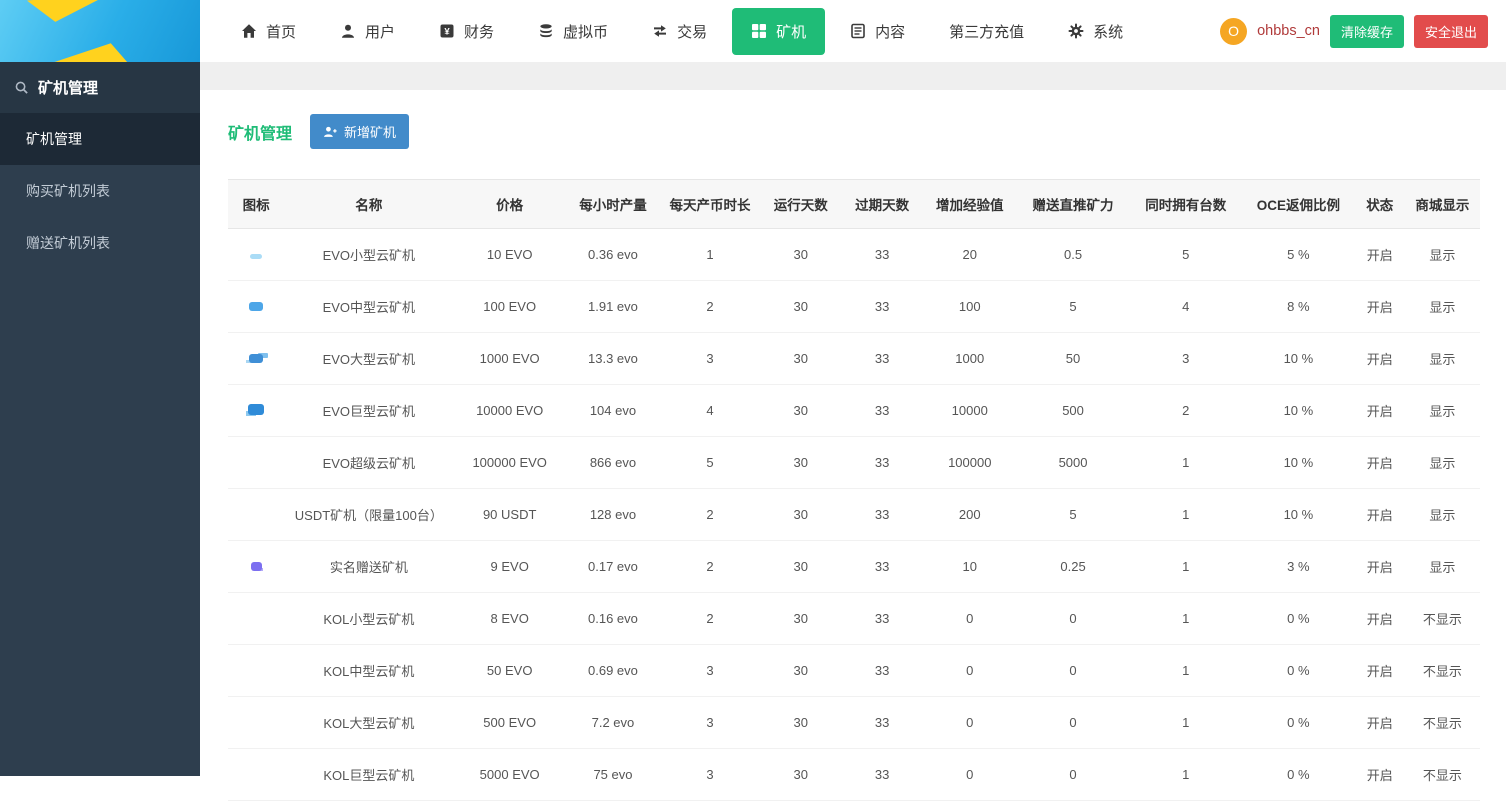 This screenshot has width=1506, height=801. What do you see at coordinates (100, 243) in the screenshot?
I see `sidebar-item-3: 赠送矿机列表` at bounding box center [100, 243].